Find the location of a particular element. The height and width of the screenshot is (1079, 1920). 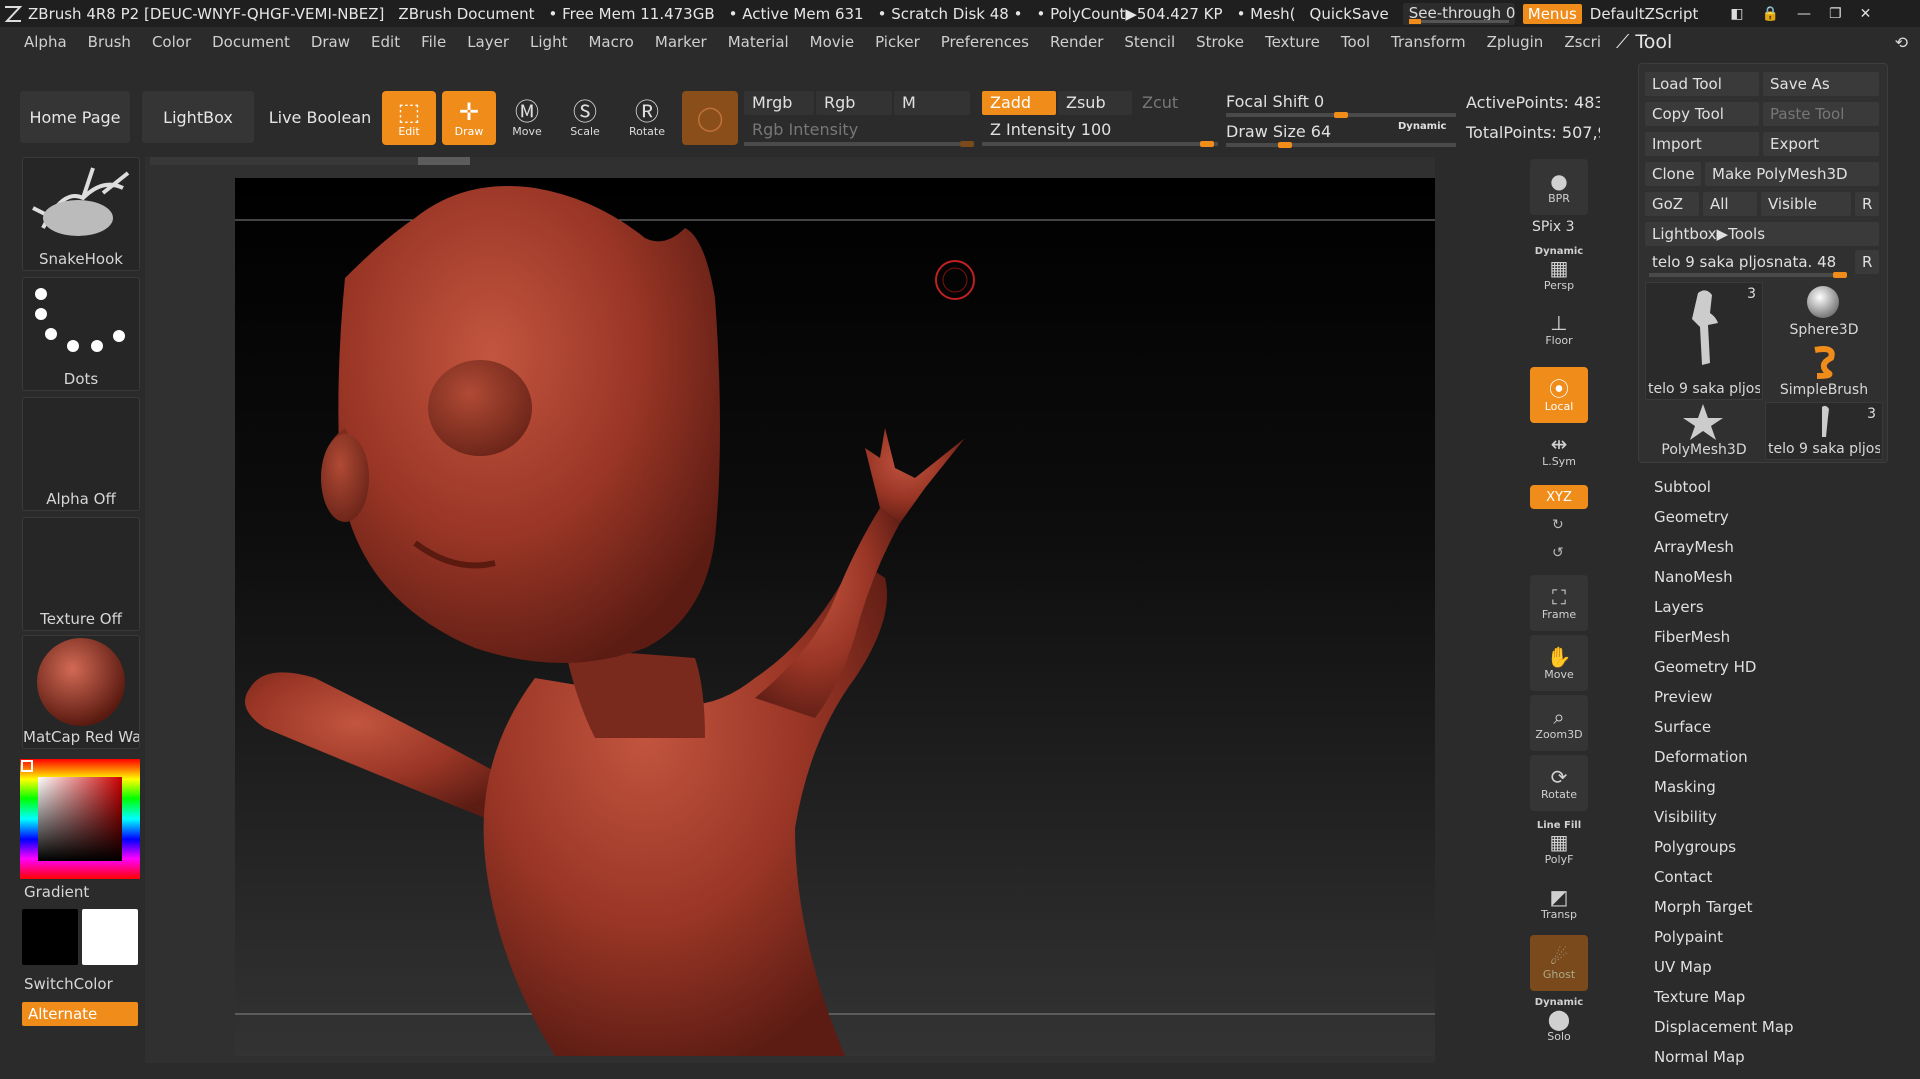

draw-size-slider: Draw Size 64 is located at coordinates (1308, 132).